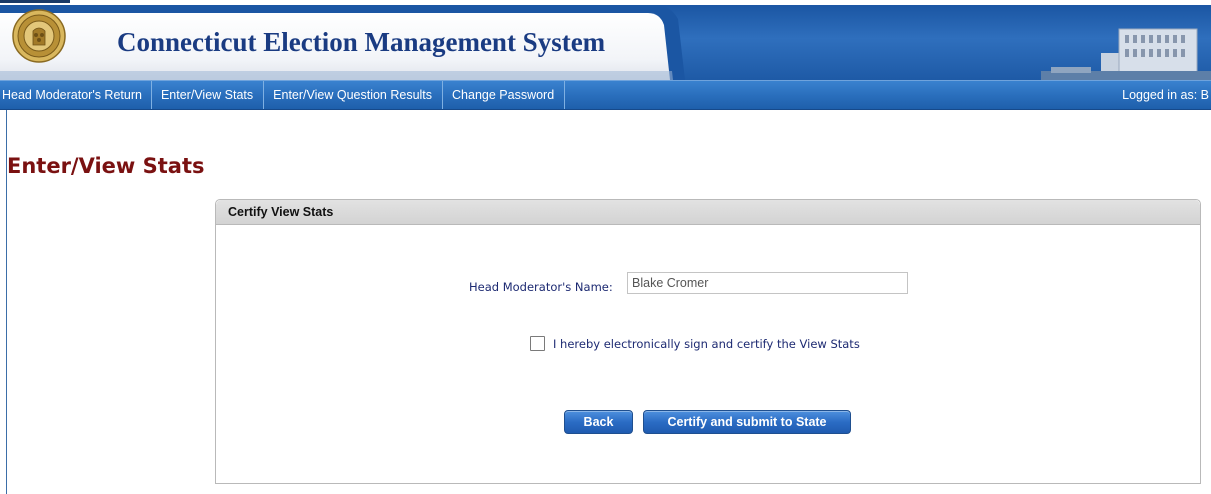  What do you see at coordinates (354, 95) in the screenshot?
I see `nav-item-enter-view-question-results: Enter/View Question Results` at bounding box center [354, 95].